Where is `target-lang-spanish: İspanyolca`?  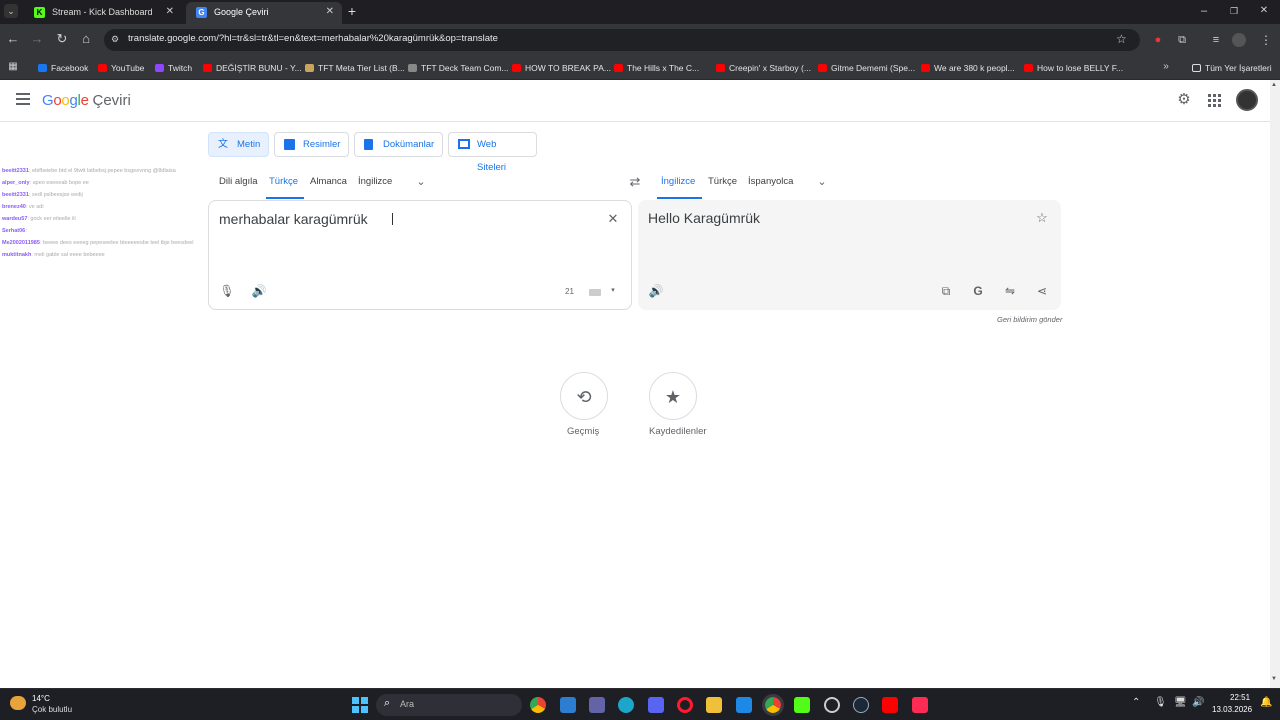
target-lang-spanish: İspanyolca is located at coordinates (770, 181).